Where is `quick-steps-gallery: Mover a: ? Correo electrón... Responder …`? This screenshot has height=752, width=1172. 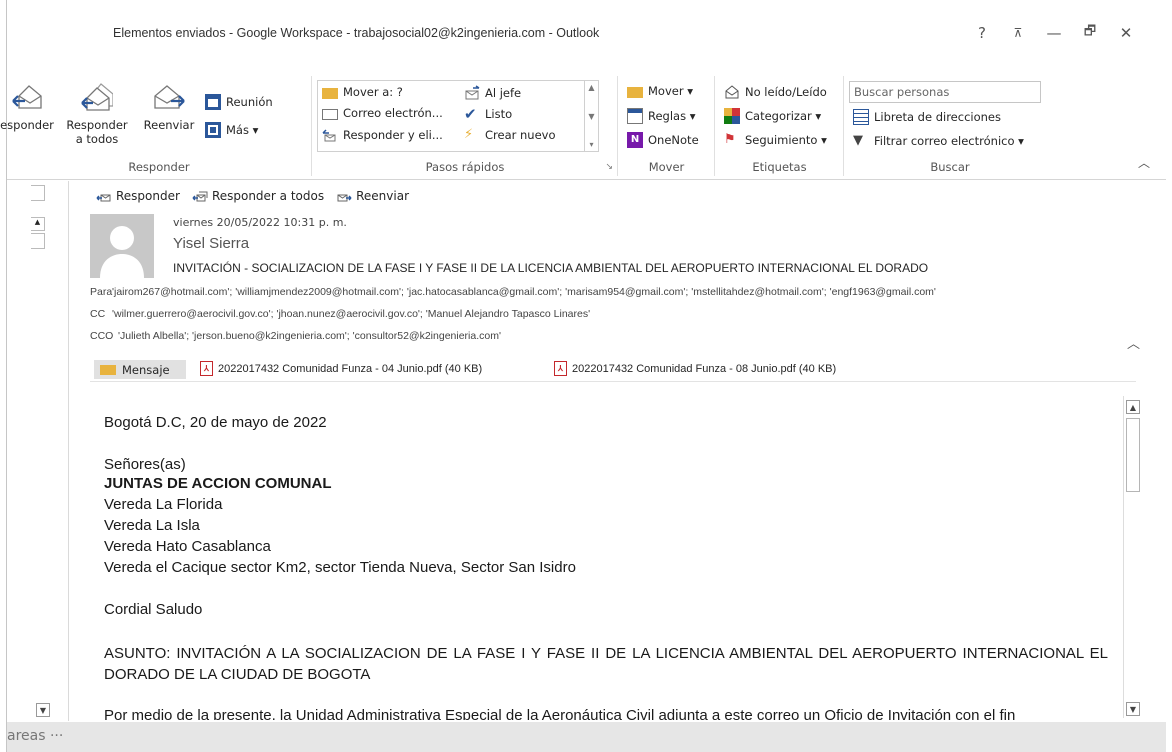 quick-steps-gallery: Mover a: ? Correo electrón... Responder … is located at coordinates (458, 116).